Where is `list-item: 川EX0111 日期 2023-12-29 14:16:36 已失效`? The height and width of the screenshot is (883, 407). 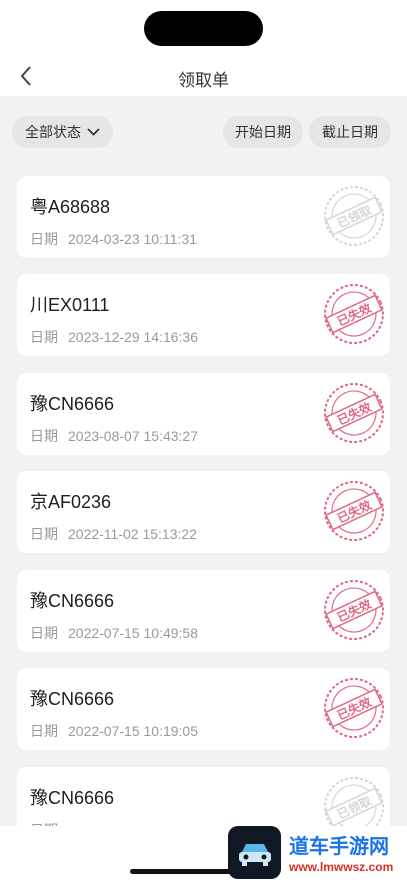 list-item: 川EX0111 日期 2023-12-29 14:16:36 已失效 is located at coordinates (203, 315).